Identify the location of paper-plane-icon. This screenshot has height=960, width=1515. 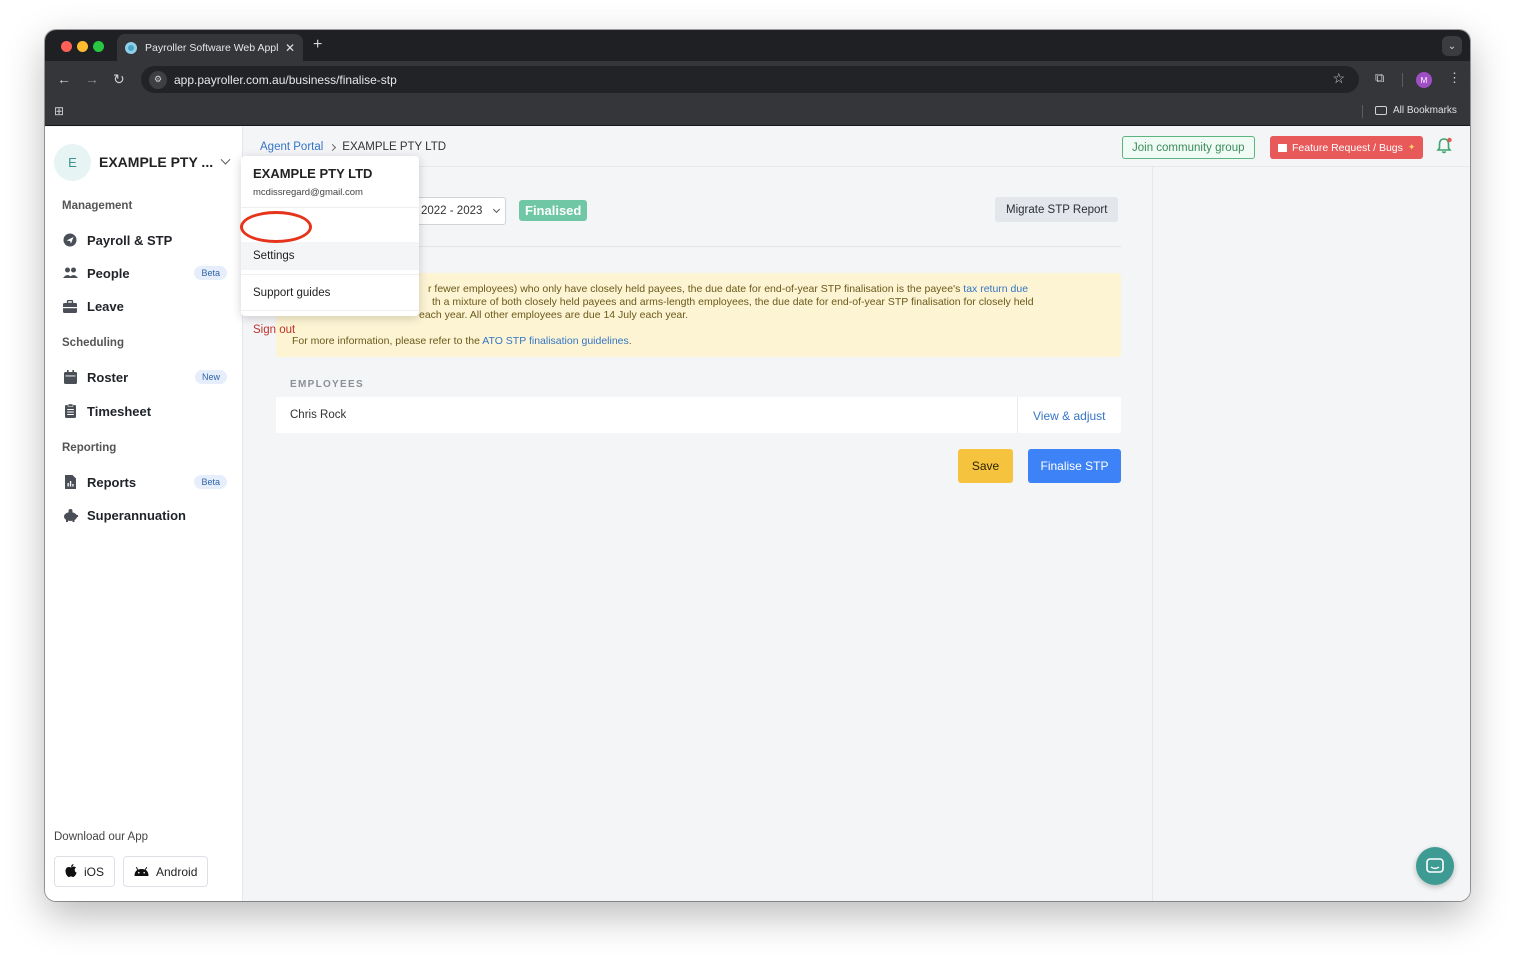
(70, 240).